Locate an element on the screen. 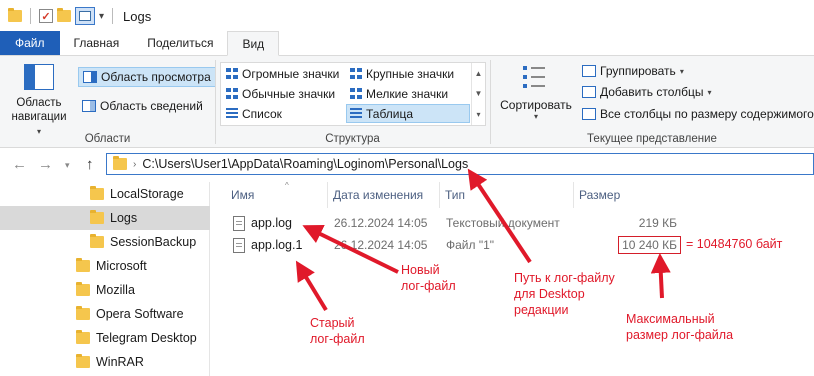  annotation-max-size: Максимальный размер лог-файла is located at coordinates (680, 327).